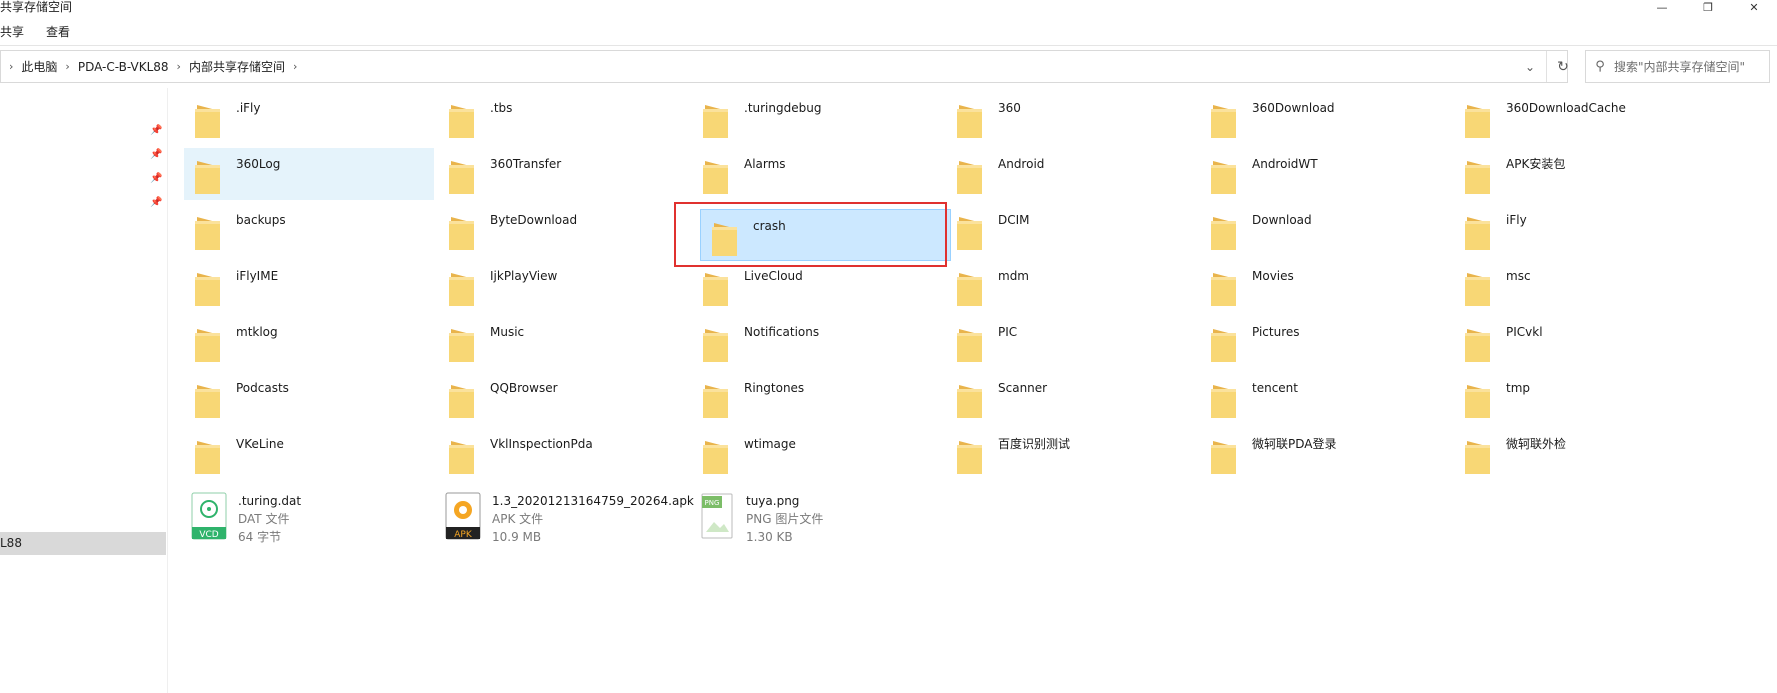 The image size is (1777, 693). I want to click on folder-name: IjkPlayView, so click(524, 276).